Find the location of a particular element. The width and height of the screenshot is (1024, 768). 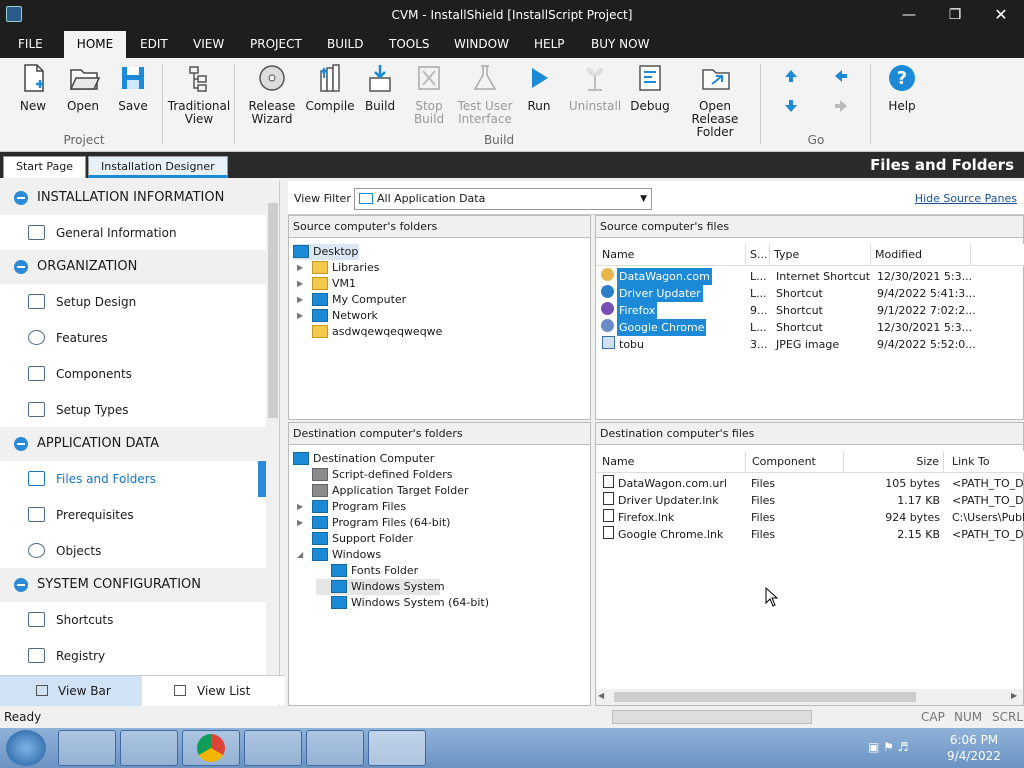

close-icon: ✕ is located at coordinates (1001, 15).